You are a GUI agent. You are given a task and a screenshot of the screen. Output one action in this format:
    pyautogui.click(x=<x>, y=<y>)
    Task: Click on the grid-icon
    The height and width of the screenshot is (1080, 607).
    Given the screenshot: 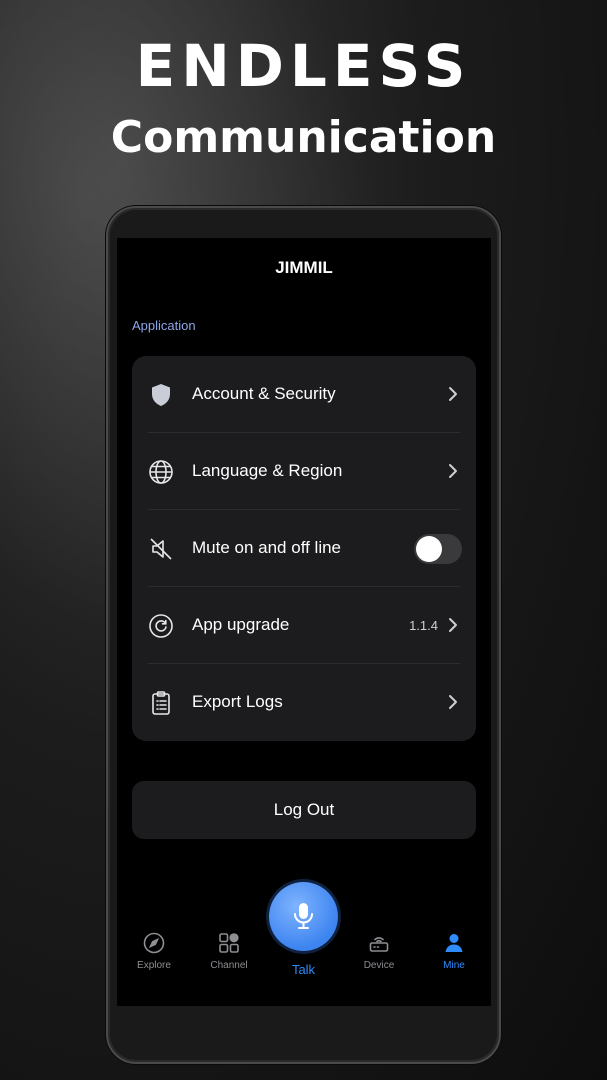 What is the action you would take?
    pyautogui.click(x=229, y=943)
    